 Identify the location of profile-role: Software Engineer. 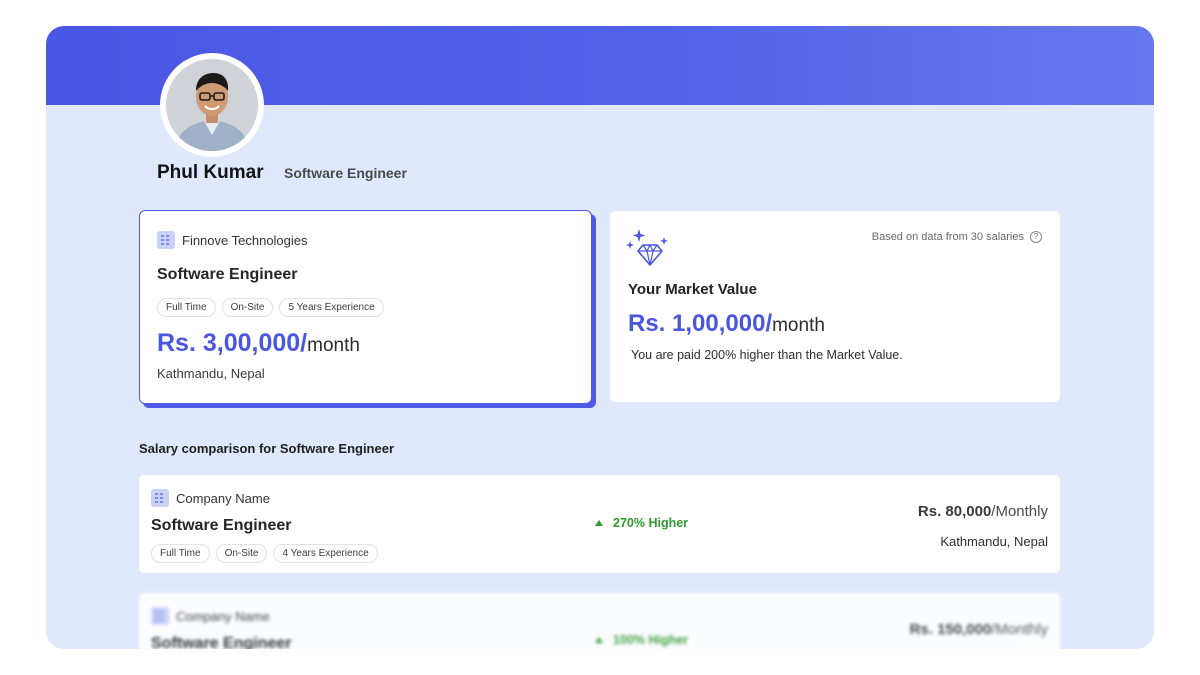
(345, 173).